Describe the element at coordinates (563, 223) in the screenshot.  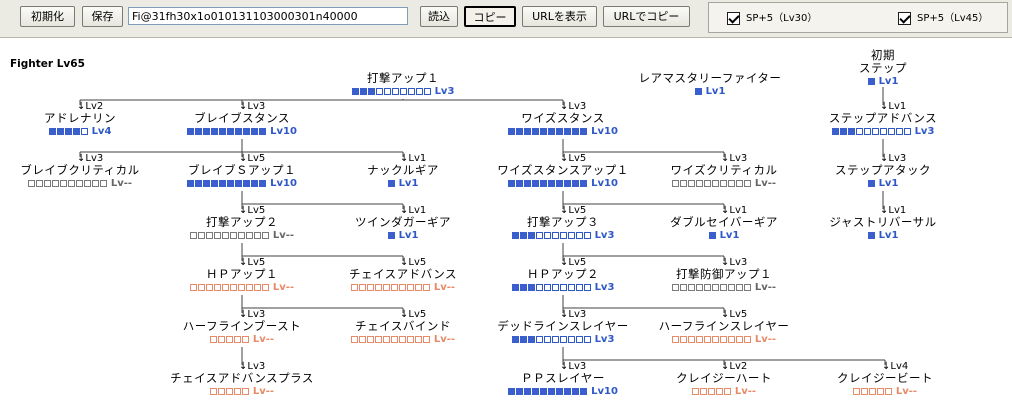
I see `skill-node-dageki-up3: ↓Lv5 打撃アップ３ Lv3` at that location.